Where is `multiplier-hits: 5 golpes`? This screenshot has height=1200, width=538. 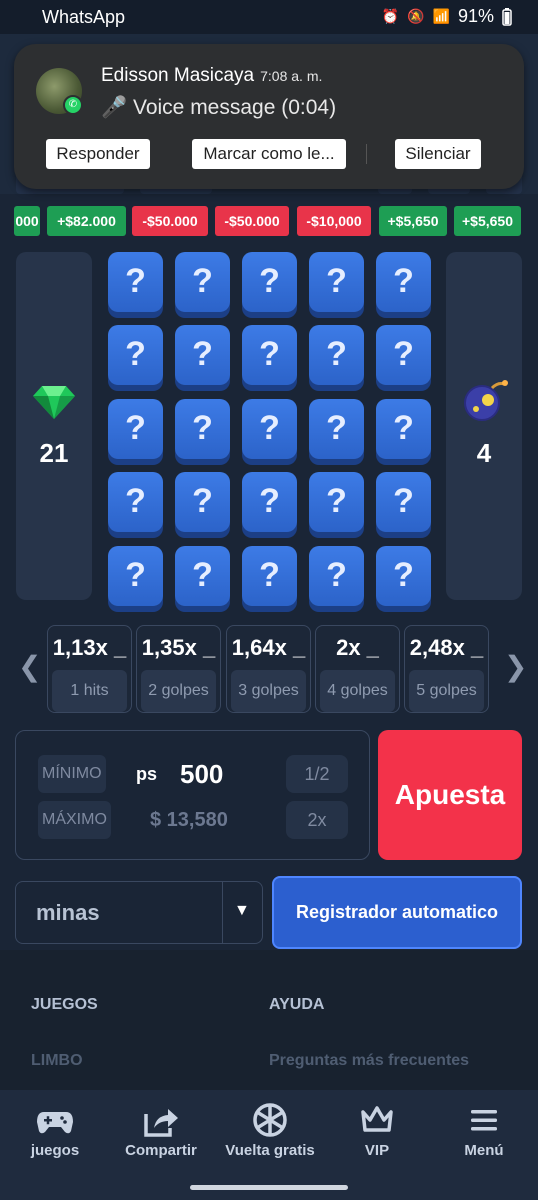
multiplier-hits: 5 golpes is located at coordinates (446, 691).